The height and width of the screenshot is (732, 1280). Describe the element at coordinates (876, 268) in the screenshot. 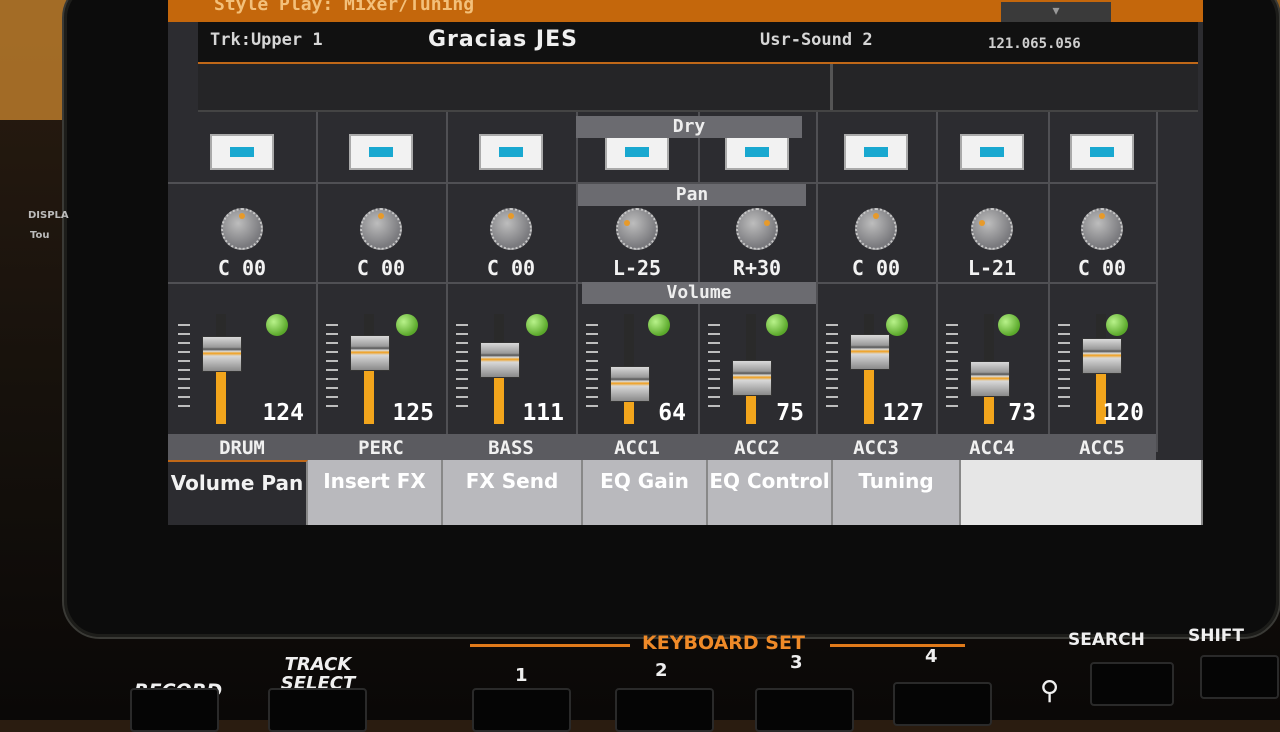

I see `pan-value: C 00` at that location.